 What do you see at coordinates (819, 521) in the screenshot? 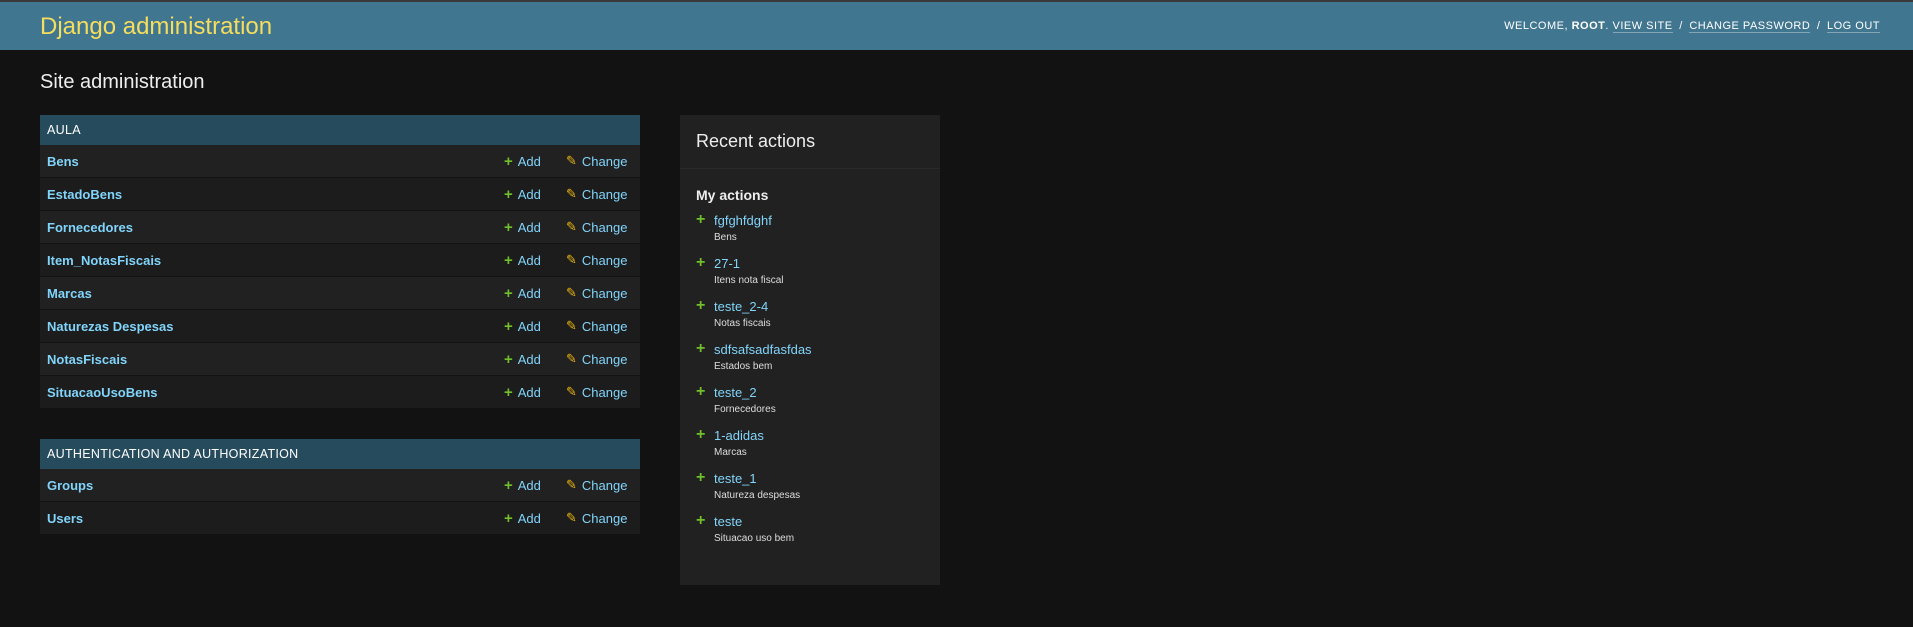
I see `recent-action-link: teste` at bounding box center [819, 521].